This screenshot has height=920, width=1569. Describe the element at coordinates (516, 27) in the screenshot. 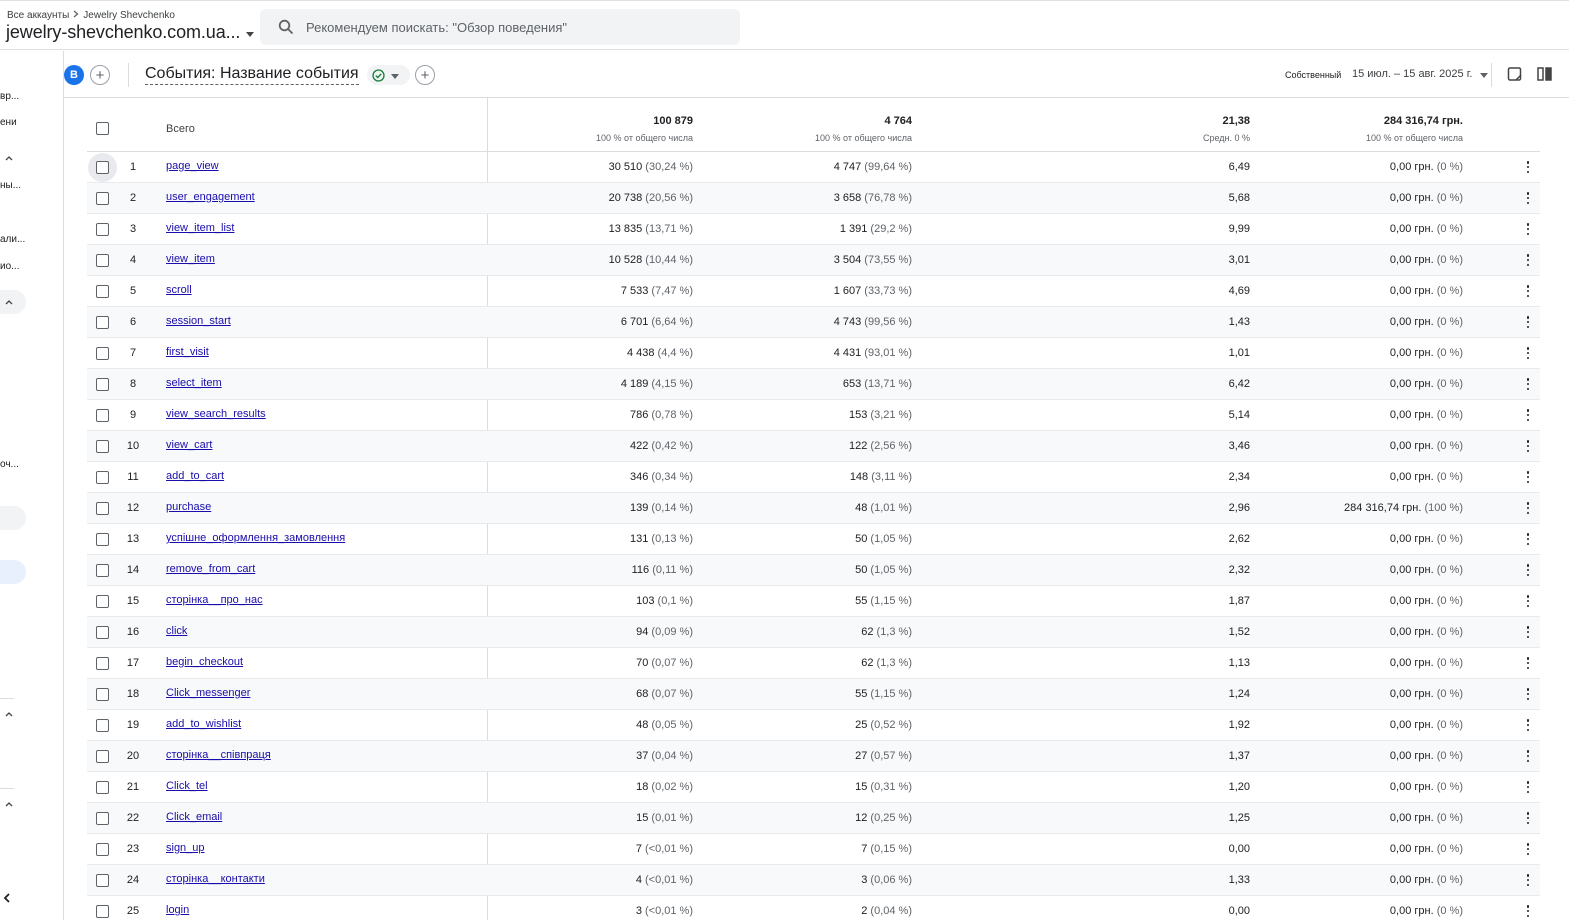

I see `search-input` at that location.